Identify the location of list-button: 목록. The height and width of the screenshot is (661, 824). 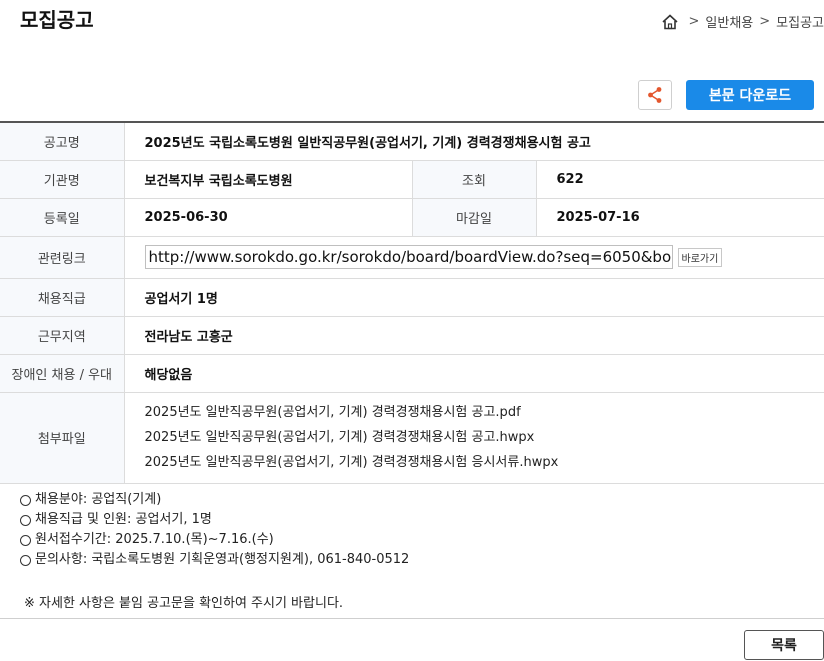
(784, 645).